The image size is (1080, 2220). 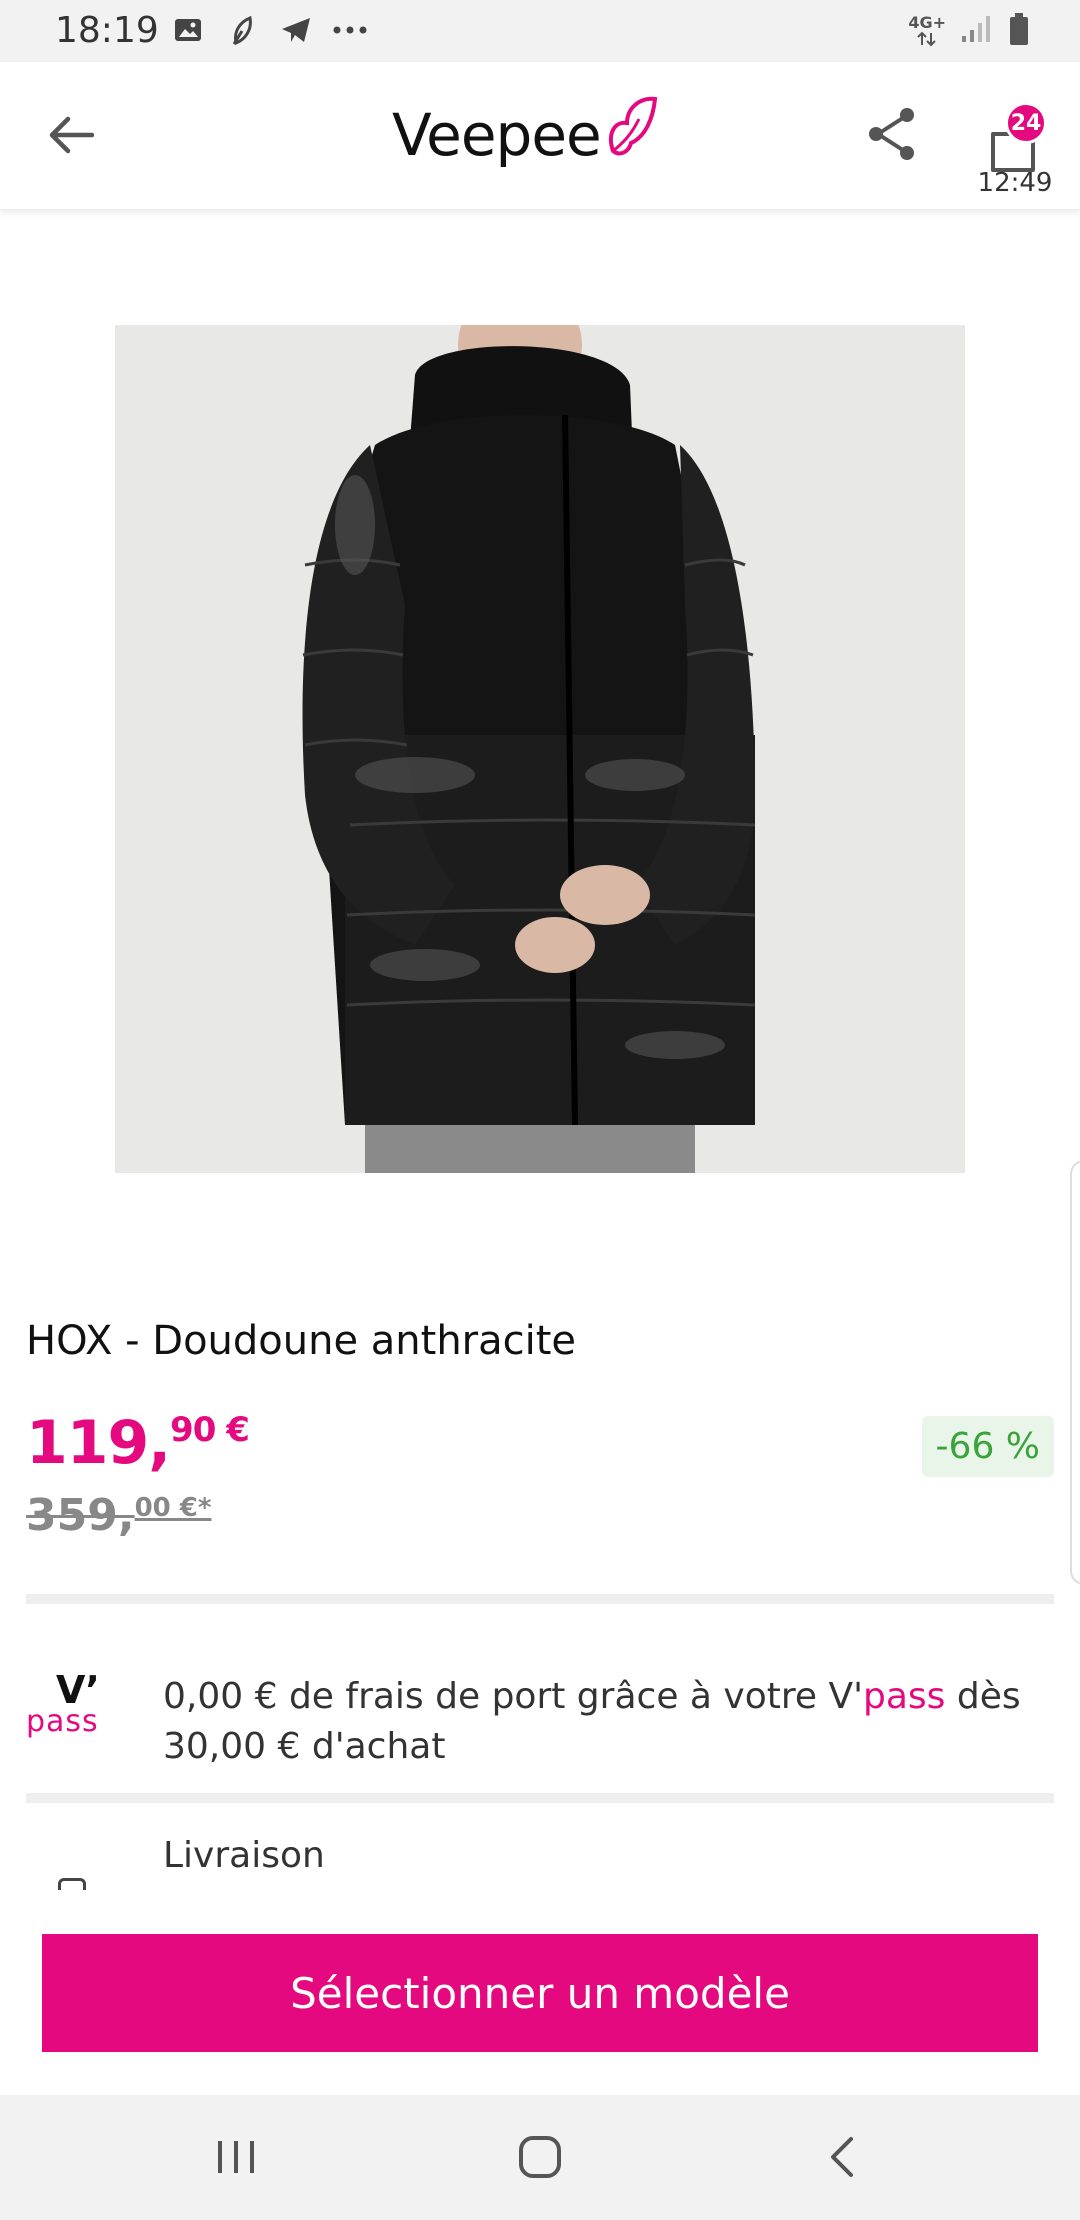 I want to click on system-nav-bar, so click(x=540, y=2157).